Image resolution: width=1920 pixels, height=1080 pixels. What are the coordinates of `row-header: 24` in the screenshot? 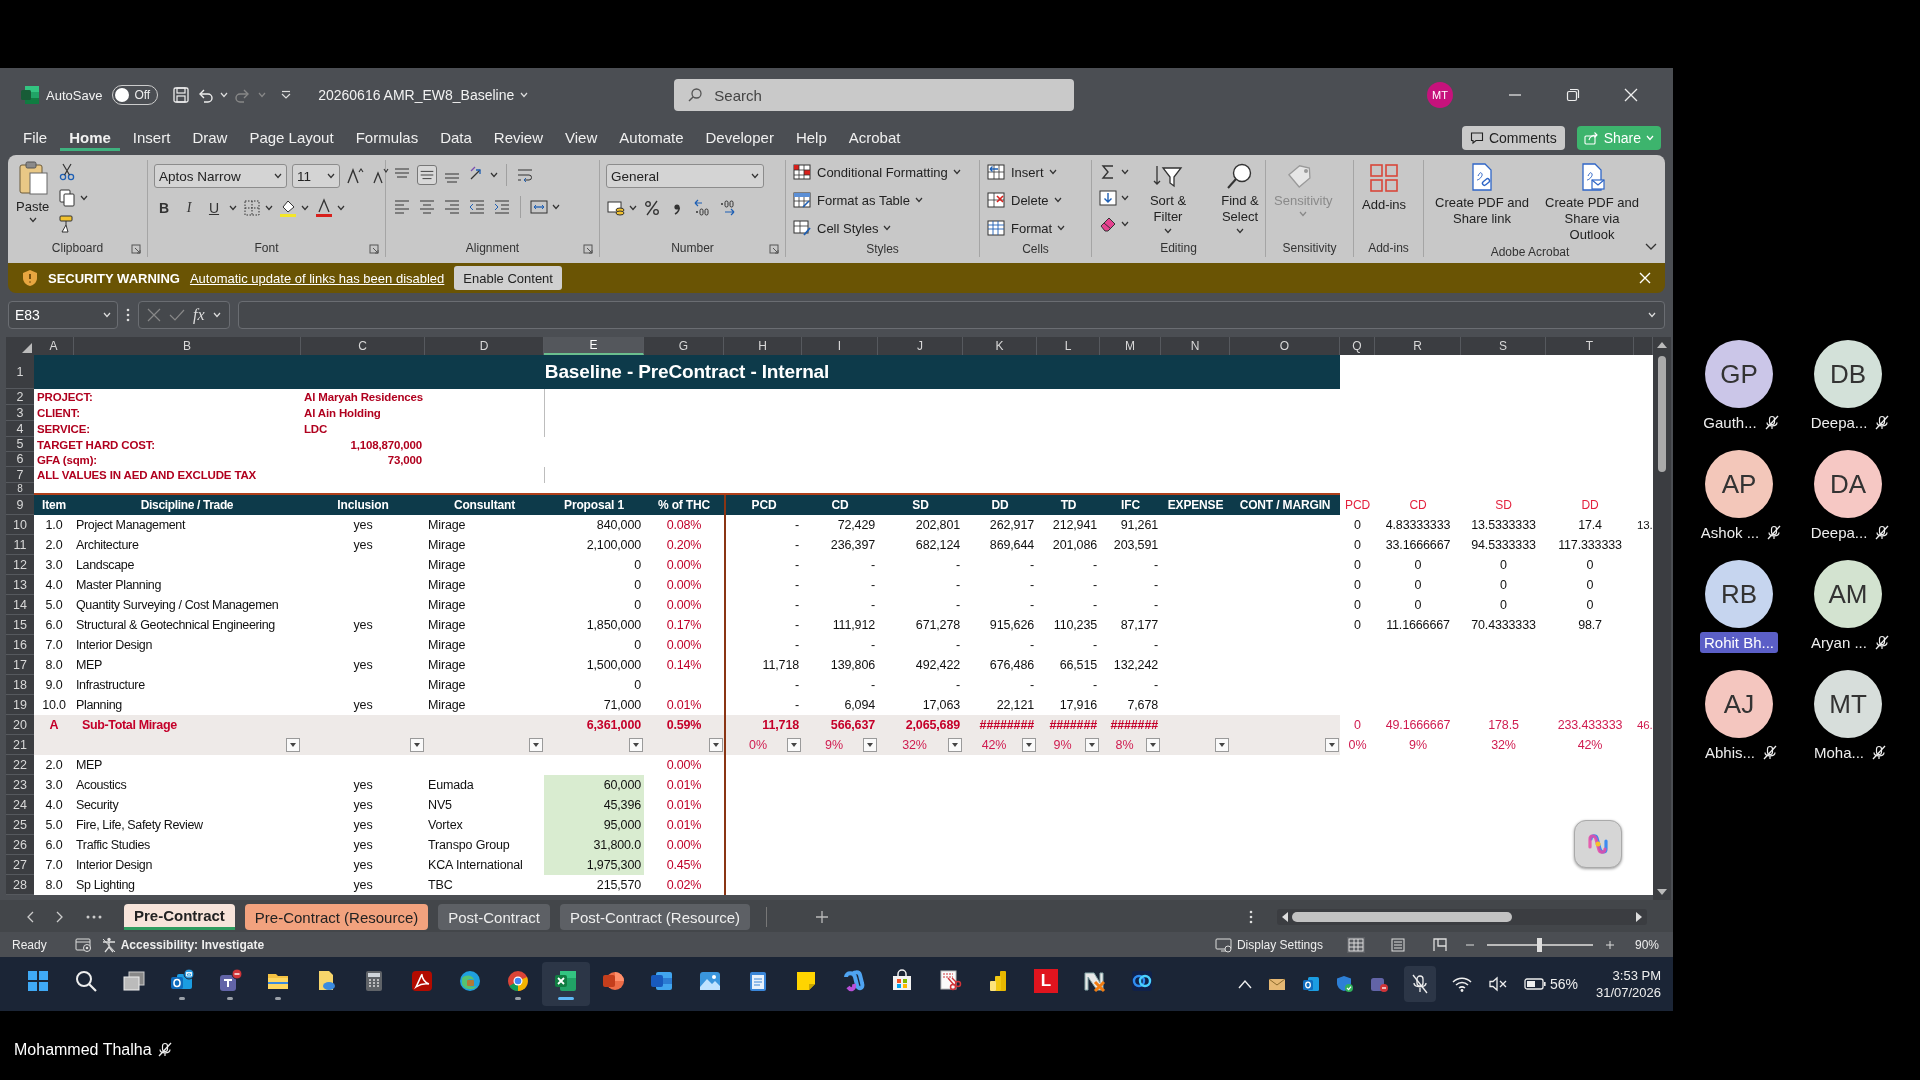 It's located at (20, 805).